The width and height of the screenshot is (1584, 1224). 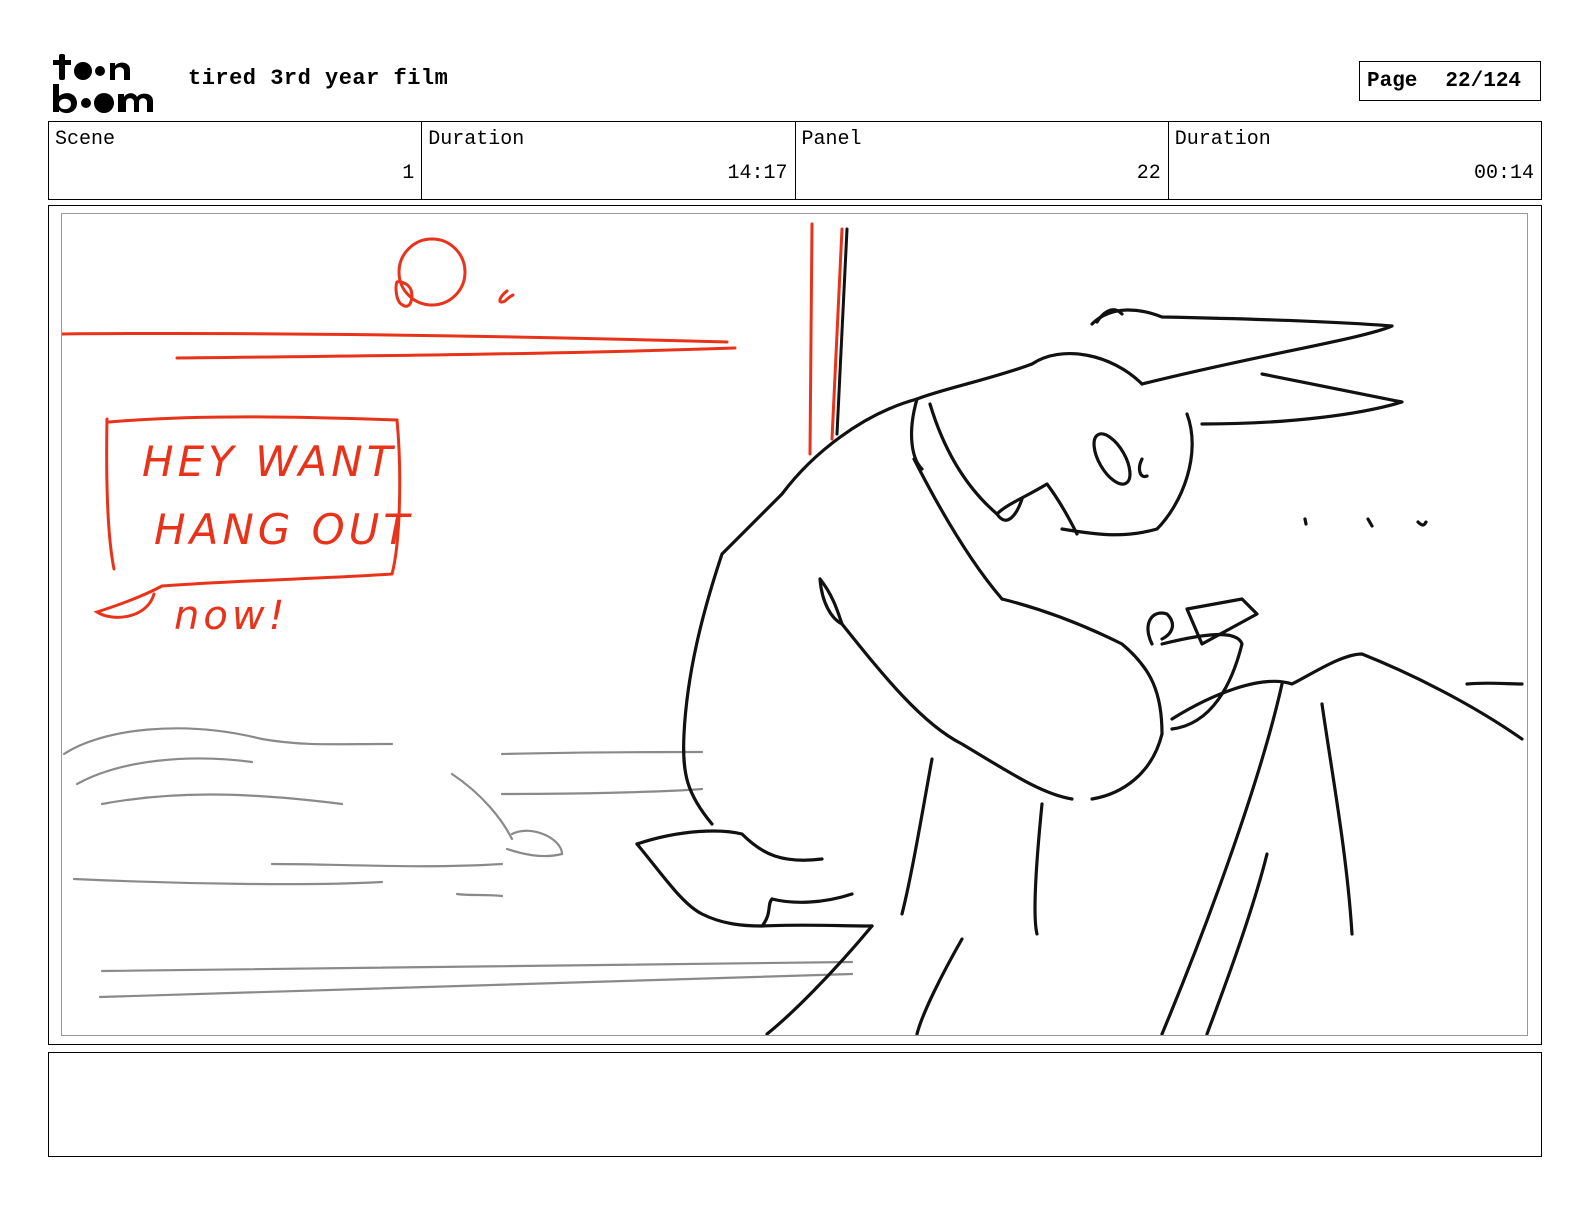 What do you see at coordinates (1355, 160) in the screenshot?
I see `panel-duration-cell: Duration 00:14` at bounding box center [1355, 160].